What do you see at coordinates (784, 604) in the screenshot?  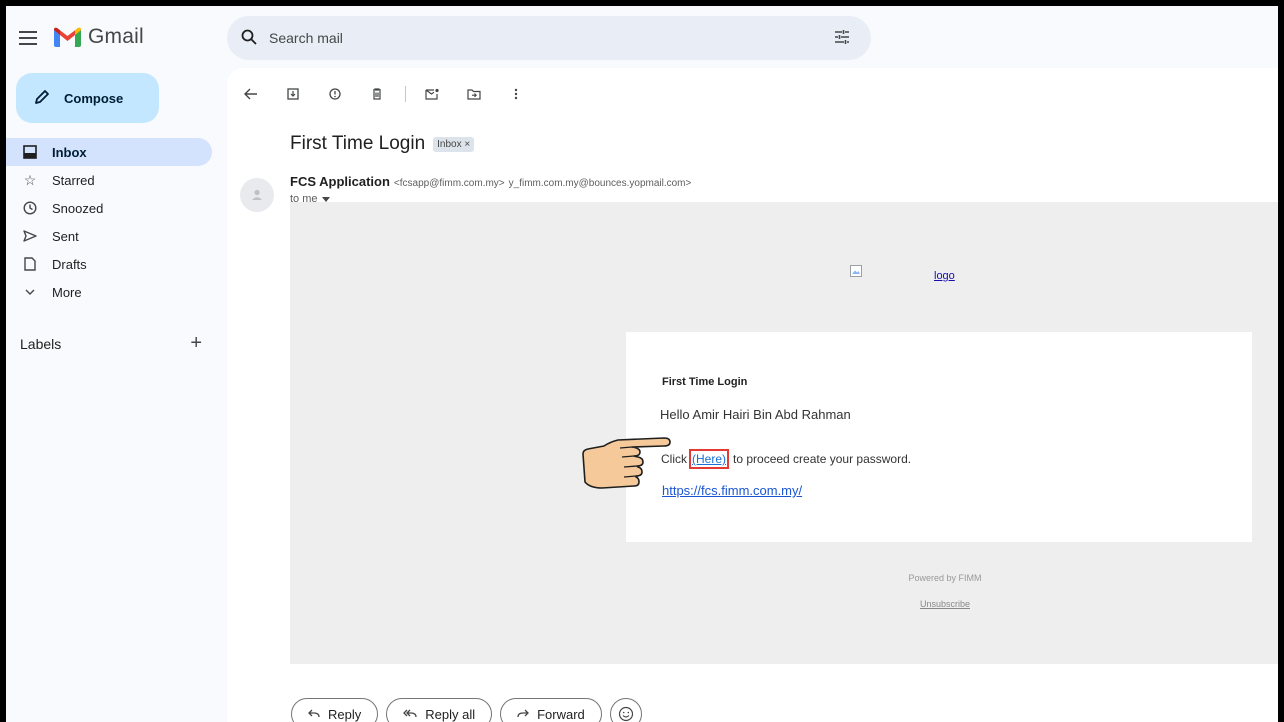 I see `unsubscribe-link: Unsubscribe` at bounding box center [784, 604].